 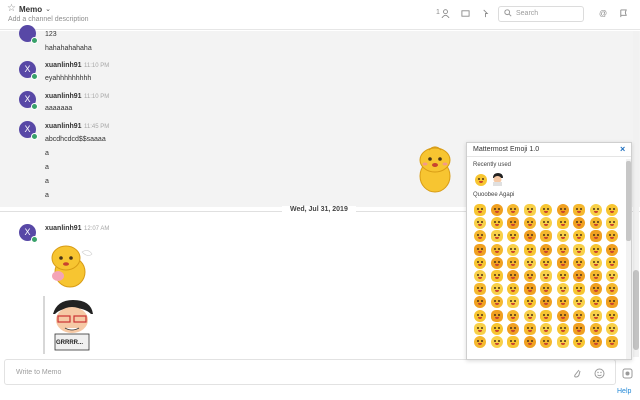 I want to click on channel-title-row: ☆ Memo ⌄, so click(x=29, y=9).